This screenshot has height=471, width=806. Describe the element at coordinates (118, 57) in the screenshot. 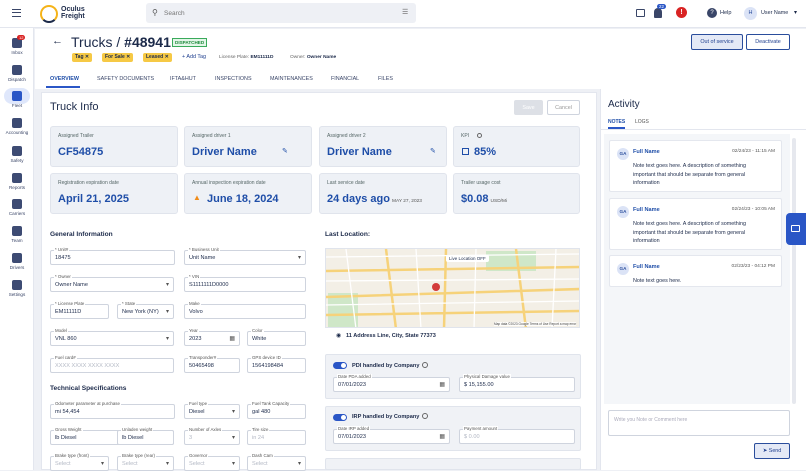

I see `tag-chip: For Sale ✕` at that location.